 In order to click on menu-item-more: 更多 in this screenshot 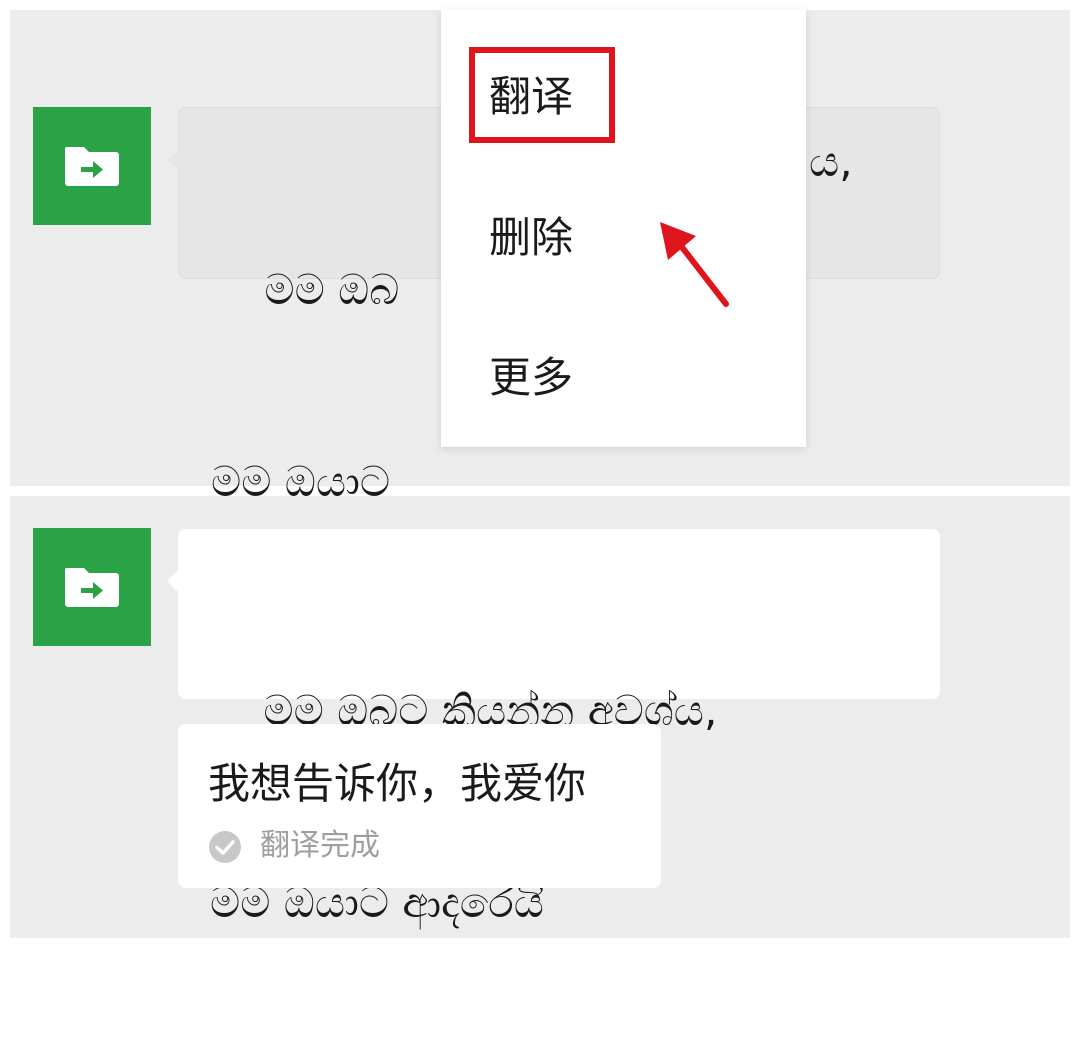, I will do `click(531, 378)`.